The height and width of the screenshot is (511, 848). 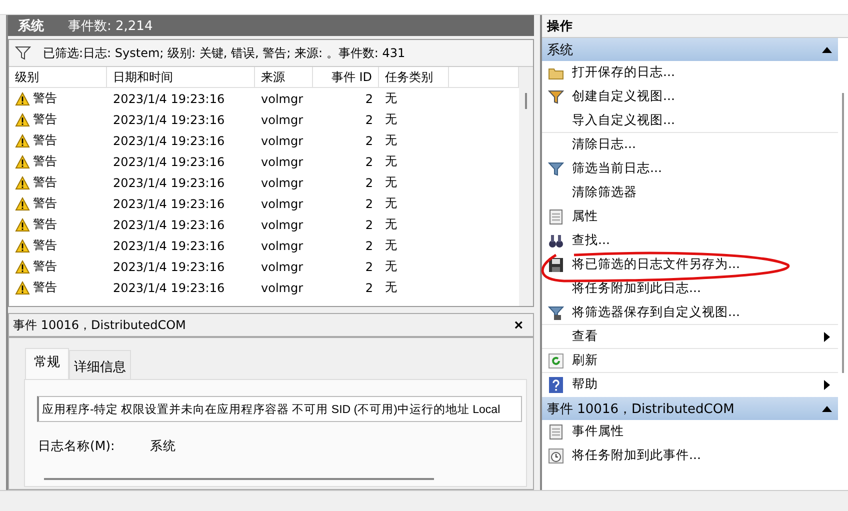 I want to click on event-title: 事件 10016，DistributedCOM, so click(x=99, y=325).